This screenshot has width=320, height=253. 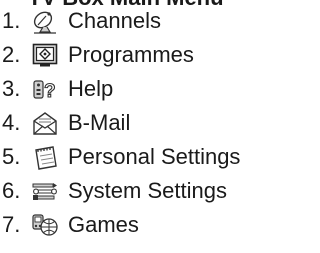 I want to click on menu-item-label: B-Mail, so click(x=99, y=122).